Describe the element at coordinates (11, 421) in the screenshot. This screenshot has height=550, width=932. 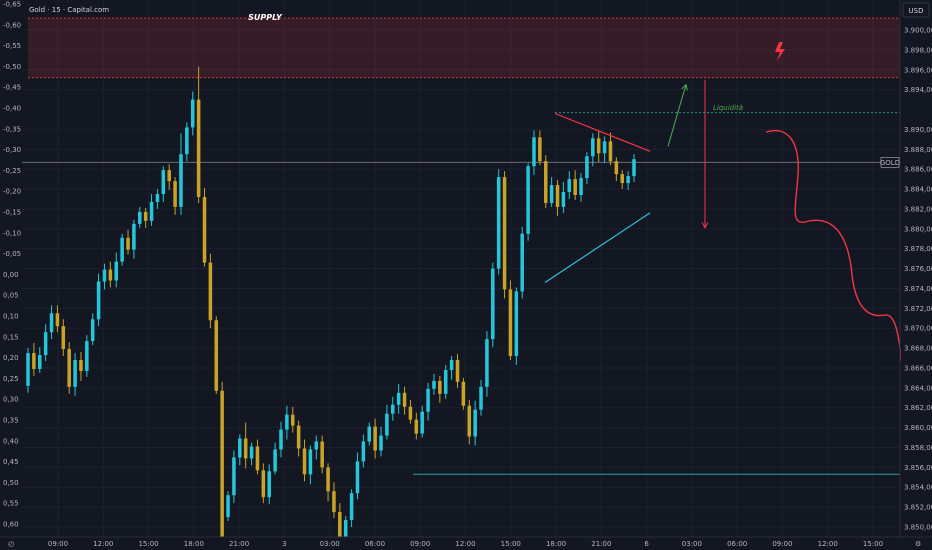
I see `left-axis-tick: 0,35` at that location.